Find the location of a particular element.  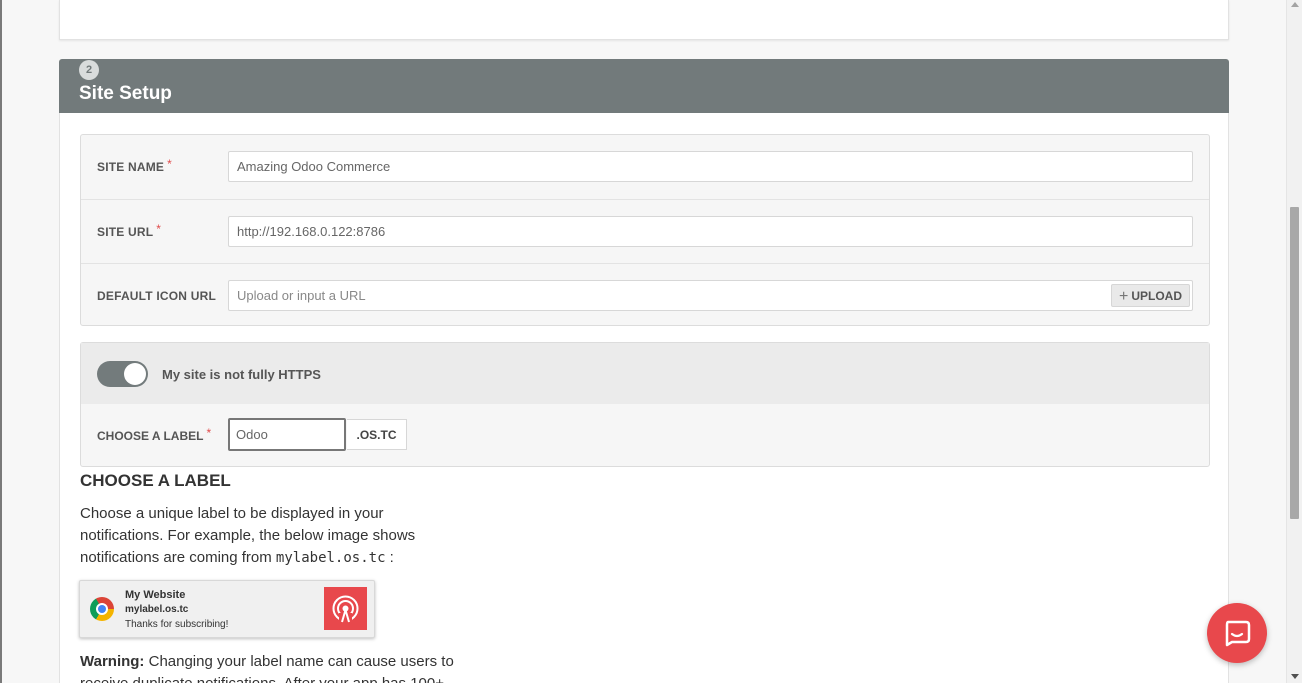

default-icon-url-input is located at coordinates (710, 295).